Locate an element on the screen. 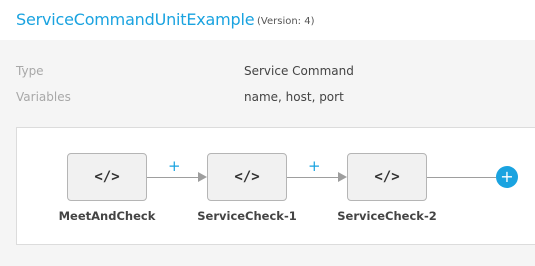 This screenshot has width=535, height=266. step-node-meetandcheck: </> is located at coordinates (107, 177).